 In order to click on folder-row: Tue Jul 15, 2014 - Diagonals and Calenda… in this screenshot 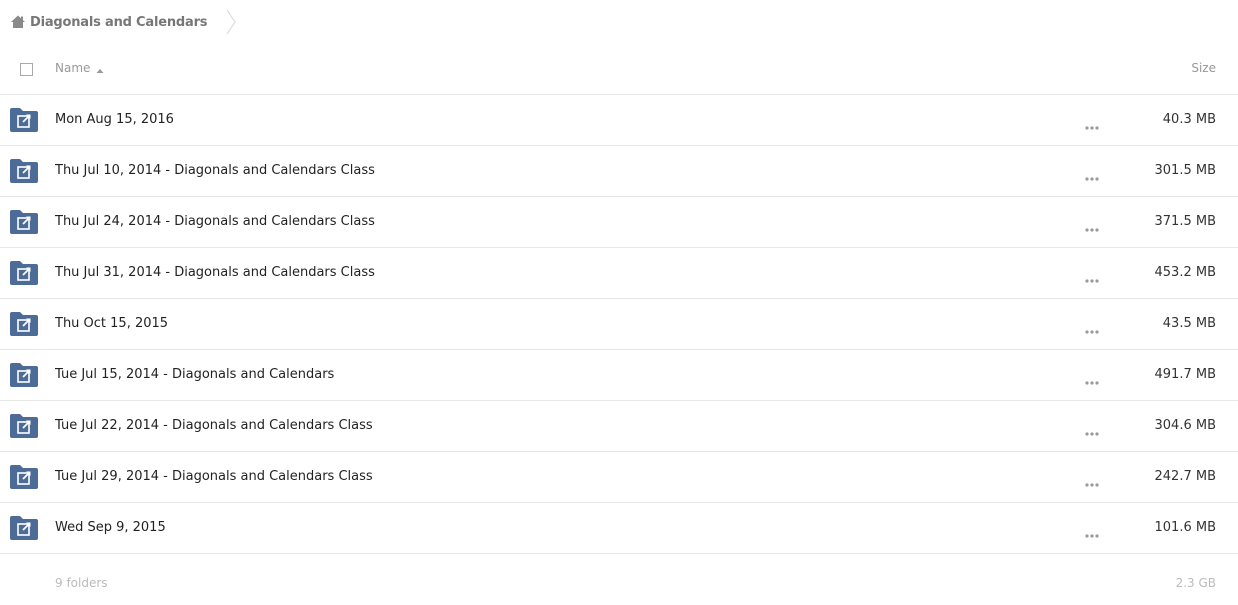, I will do `click(619, 375)`.